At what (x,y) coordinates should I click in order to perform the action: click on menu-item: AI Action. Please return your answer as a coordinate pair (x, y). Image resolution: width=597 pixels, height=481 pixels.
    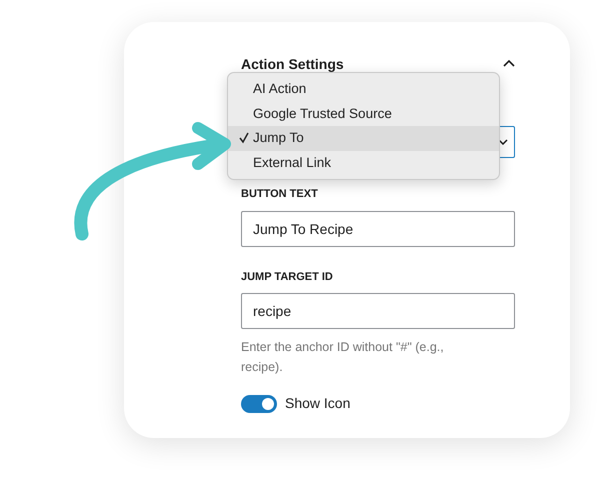
    Looking at the image, I should click on (363, 89).